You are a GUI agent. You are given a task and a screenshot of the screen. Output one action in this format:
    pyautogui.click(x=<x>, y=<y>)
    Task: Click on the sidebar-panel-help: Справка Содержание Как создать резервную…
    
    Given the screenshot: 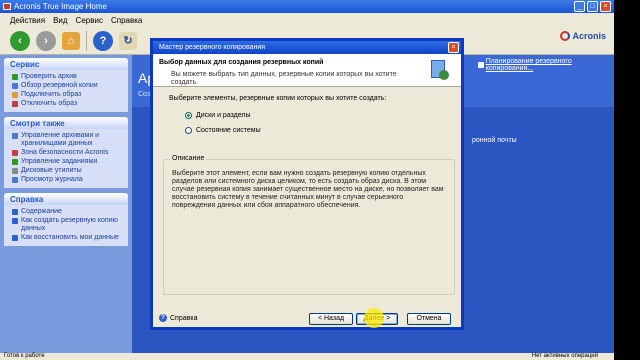 What is the action you would take?
    pyautogui.click(x=66, y=219)
    